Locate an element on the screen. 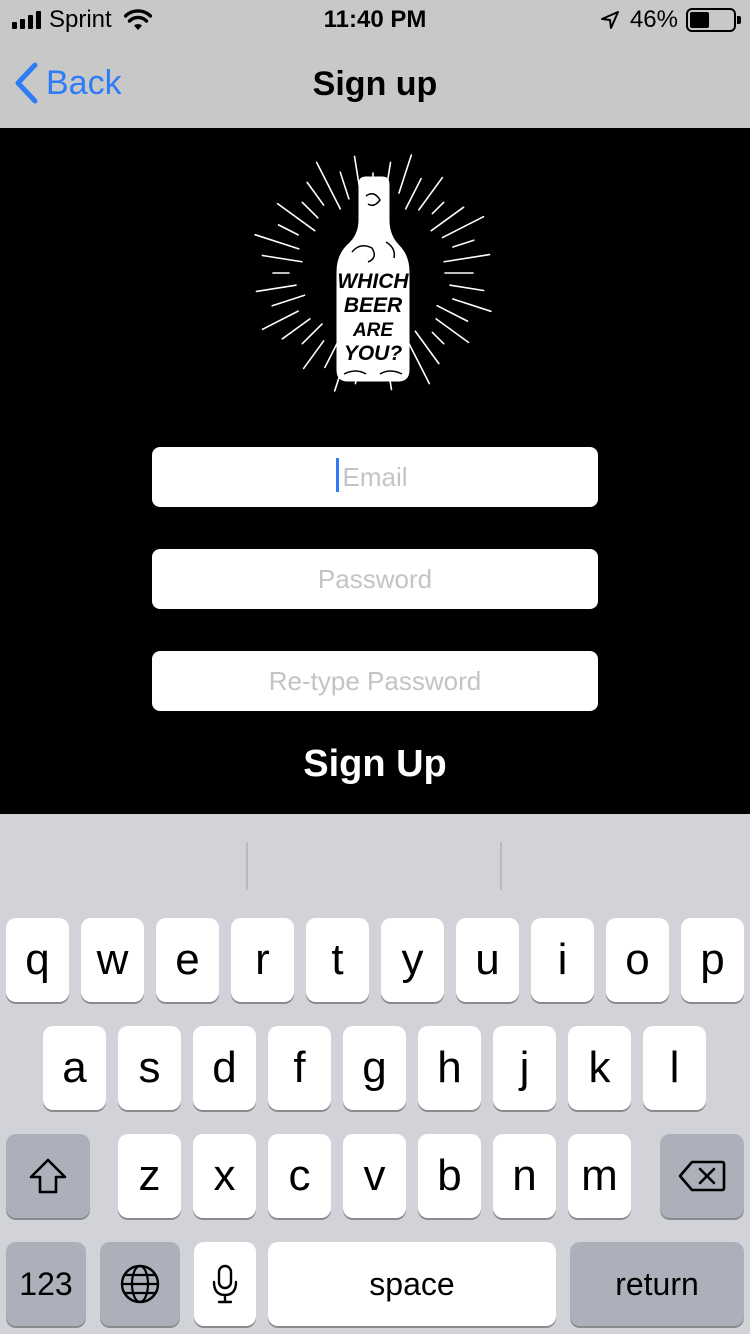 Image resolution: width=750 pixels, height=1334 pixels. location-arrow-icon is located at coordinates (609, 20).